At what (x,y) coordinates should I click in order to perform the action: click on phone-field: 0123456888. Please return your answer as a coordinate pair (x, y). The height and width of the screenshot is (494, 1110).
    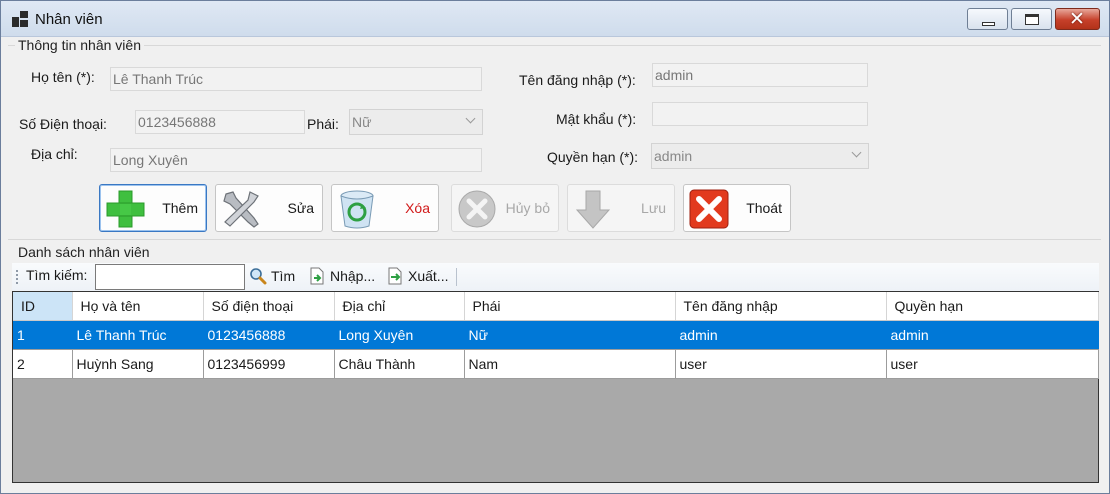
    Looking at the image, I should click on (220, 122).